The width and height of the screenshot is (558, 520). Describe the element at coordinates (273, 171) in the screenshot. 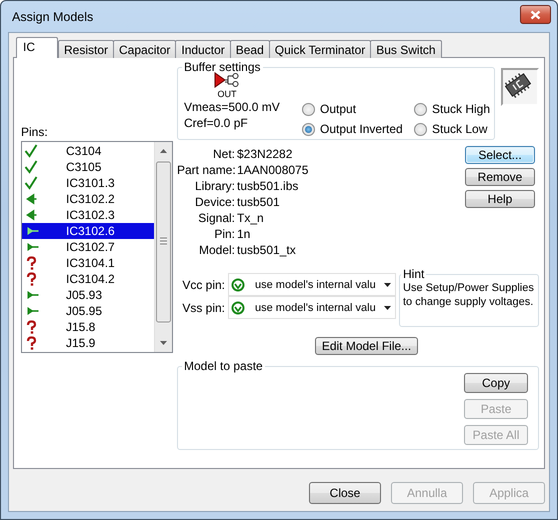

I see `detail-value: 1AAN008075` at that location.